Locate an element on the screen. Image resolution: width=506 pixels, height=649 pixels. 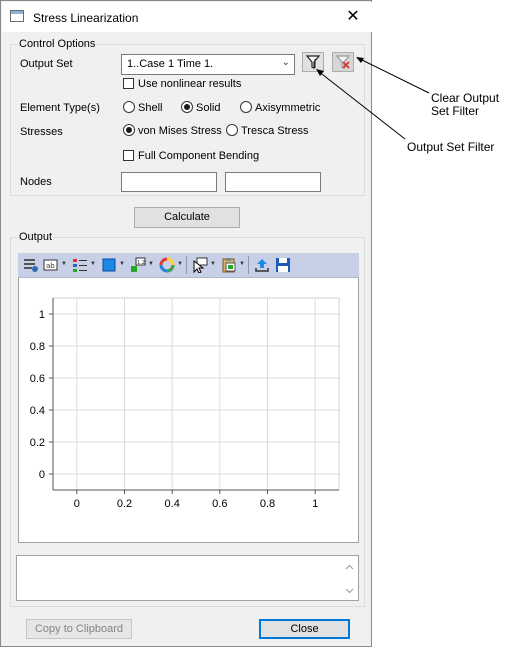
use-nonlinear-checkbox is located at coordinates (128, 83).